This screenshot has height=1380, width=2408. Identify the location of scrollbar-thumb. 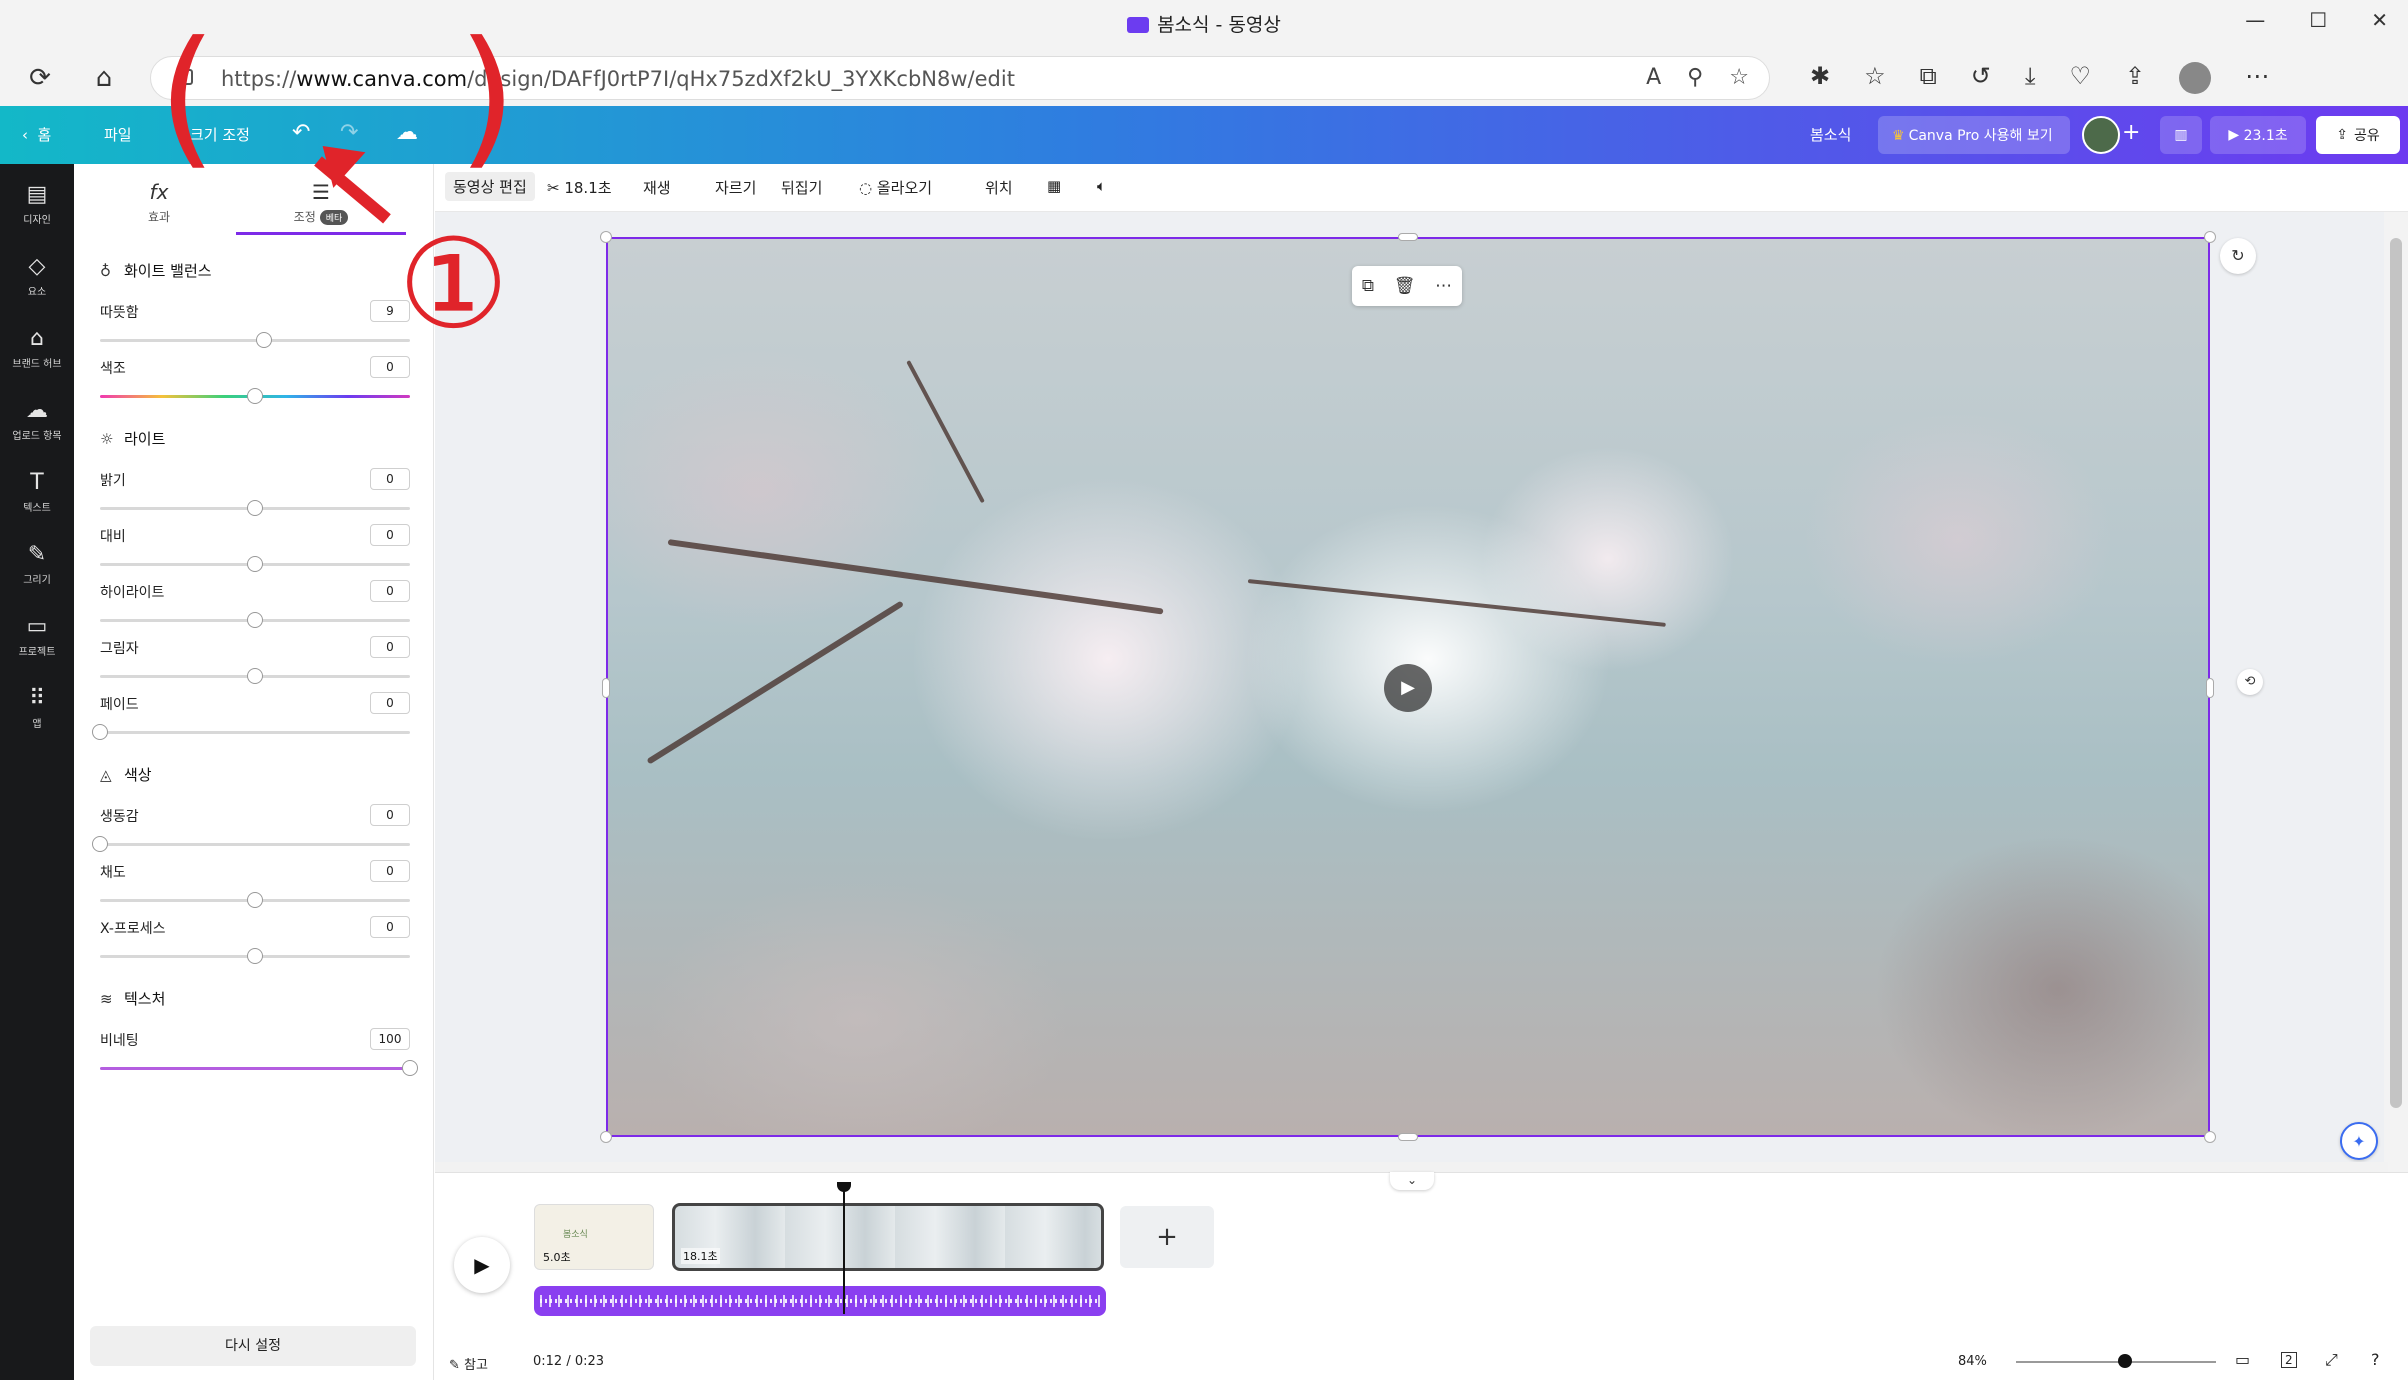
(2396, 673).